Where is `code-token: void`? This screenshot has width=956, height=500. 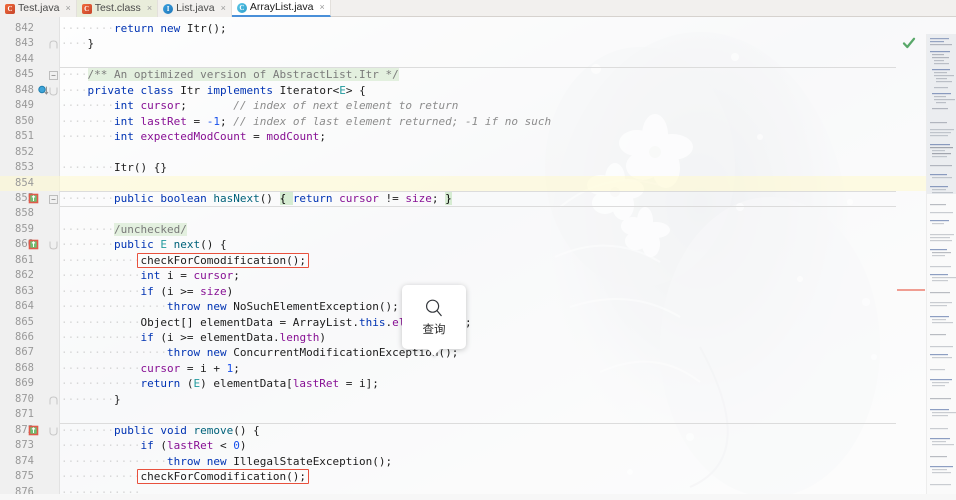 code-token: void is located at coordinates (177, 430).